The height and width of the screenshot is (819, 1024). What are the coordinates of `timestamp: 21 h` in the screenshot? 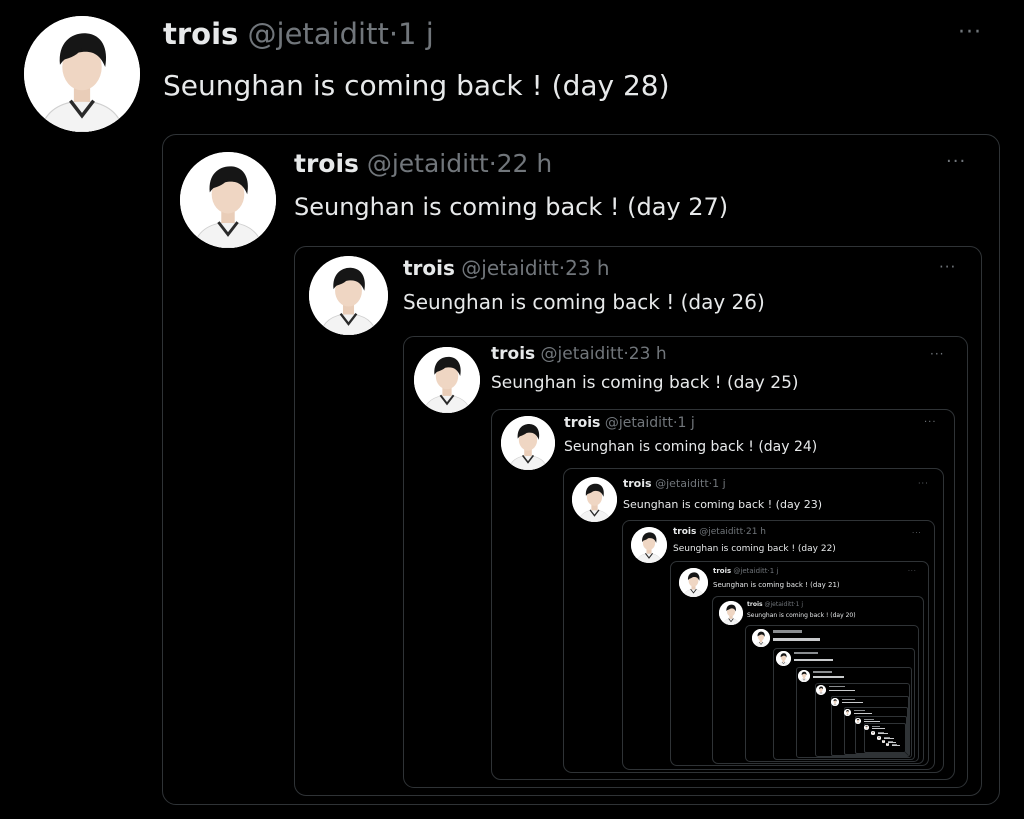 It's located at (756, 532).